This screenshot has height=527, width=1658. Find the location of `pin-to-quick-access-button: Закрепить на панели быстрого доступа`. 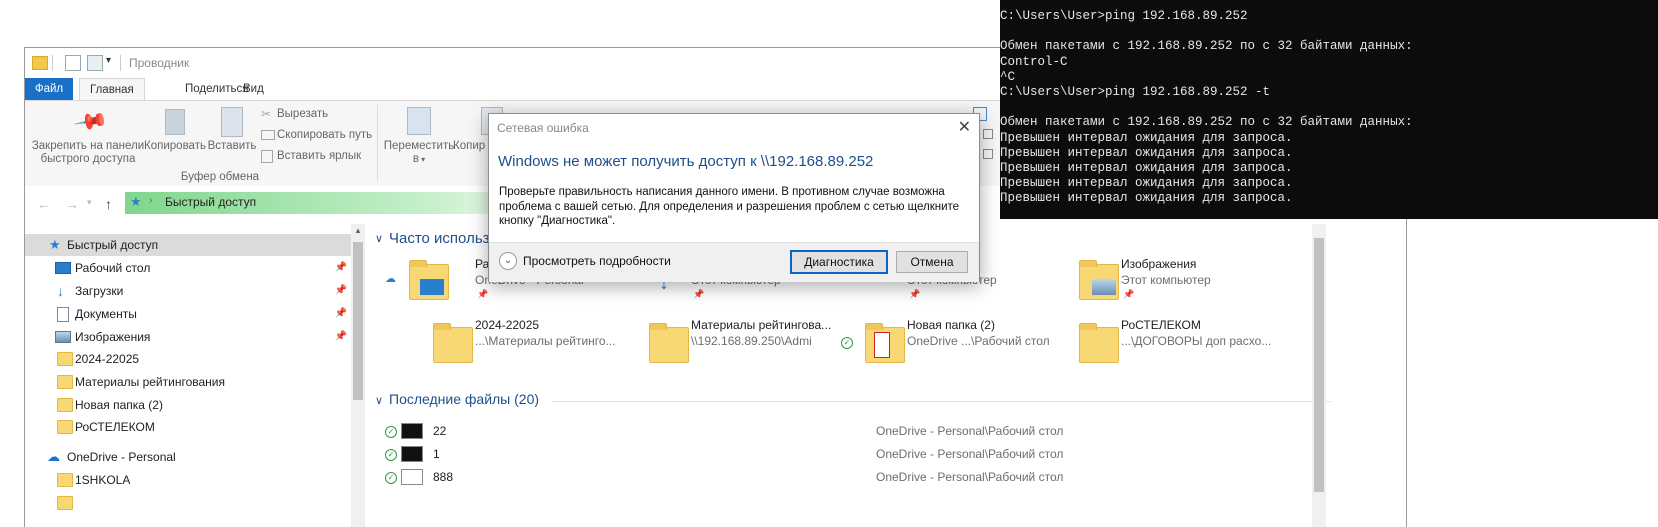

pin-to-quick-access-button: Закрепить на панели быстрого доступа is located at coordinates (88, 153).